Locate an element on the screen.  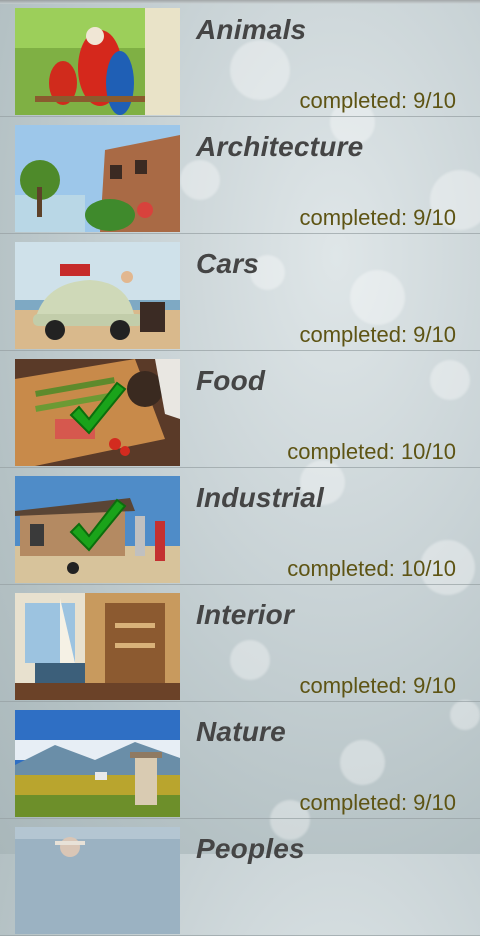
category-row-nature: Nature completed: 9/10 is located at coordinates (240, 760).